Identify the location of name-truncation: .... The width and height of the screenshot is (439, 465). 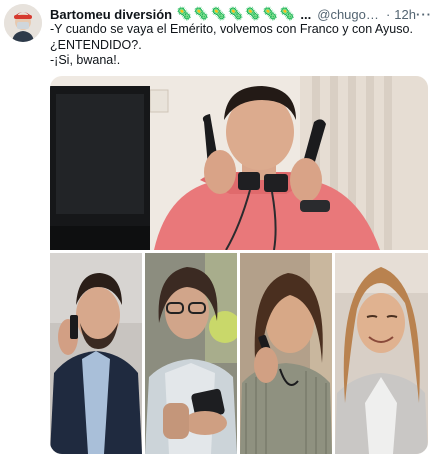
(306, 14).